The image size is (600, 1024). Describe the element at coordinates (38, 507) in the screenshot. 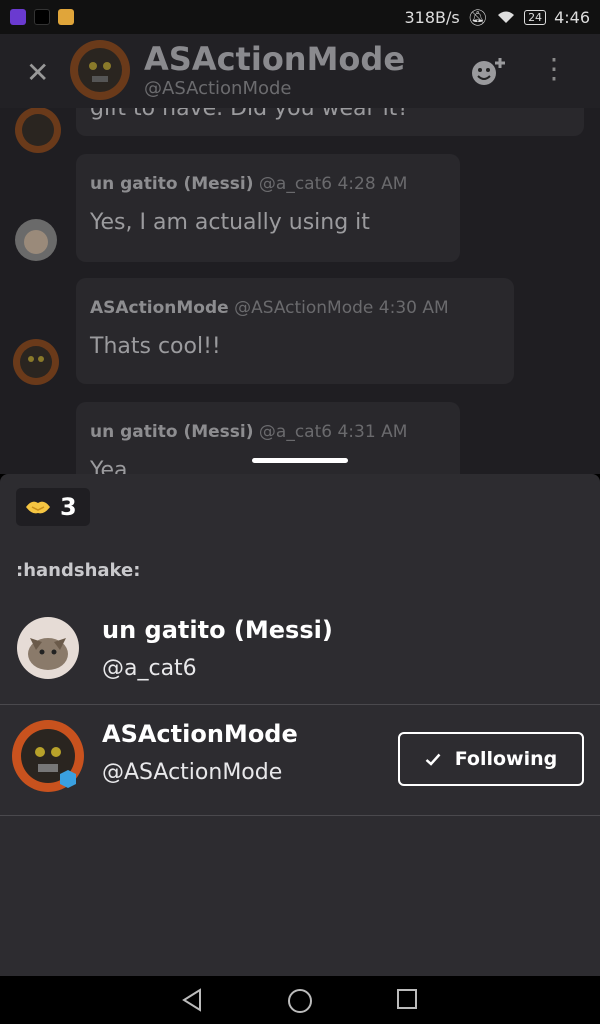

I see `handshake-icon` at that location.